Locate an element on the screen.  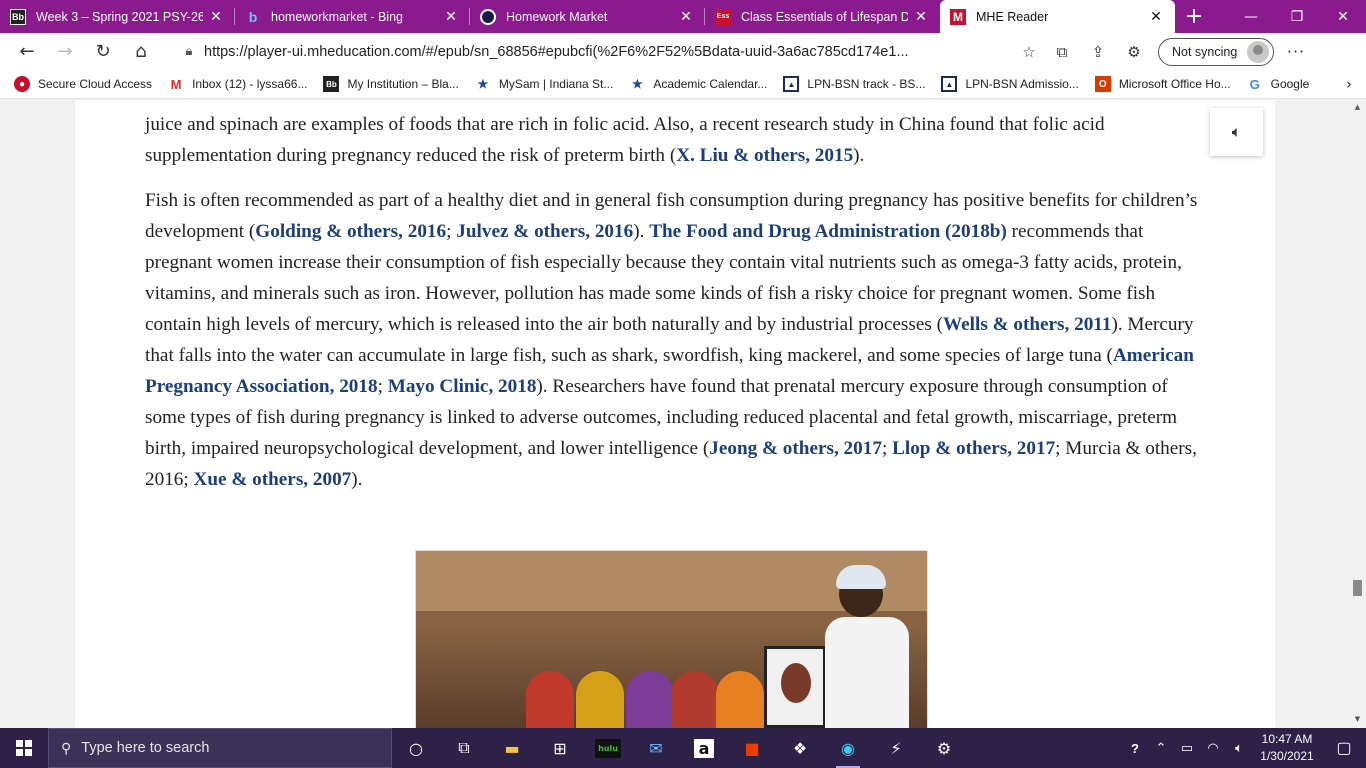
refresh-icon: ↻ is located at coordinates (103, 52).